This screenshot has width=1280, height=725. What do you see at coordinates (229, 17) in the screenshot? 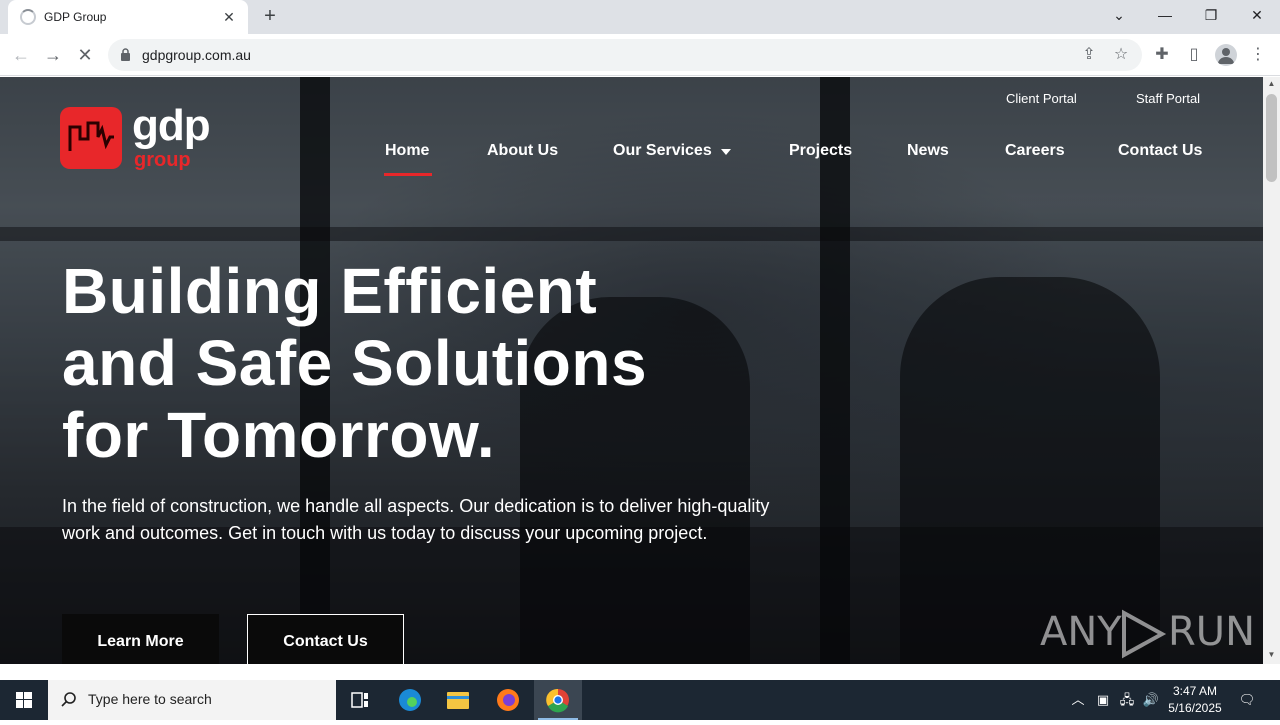
I see `tab-close-icon: ✕` at bounding box center [229, 17].